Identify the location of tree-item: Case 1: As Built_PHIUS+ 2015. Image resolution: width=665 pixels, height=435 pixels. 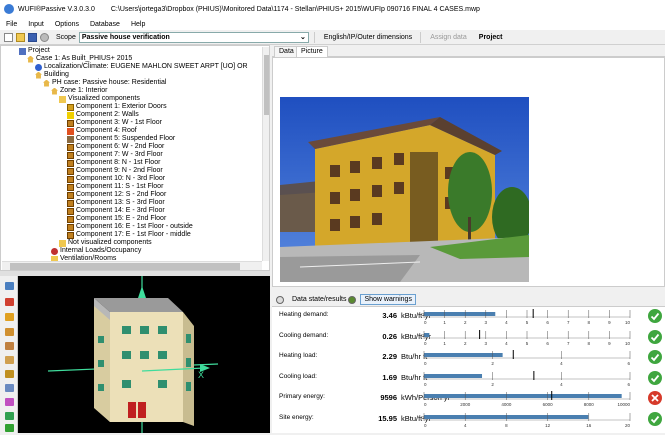
(79, 59).